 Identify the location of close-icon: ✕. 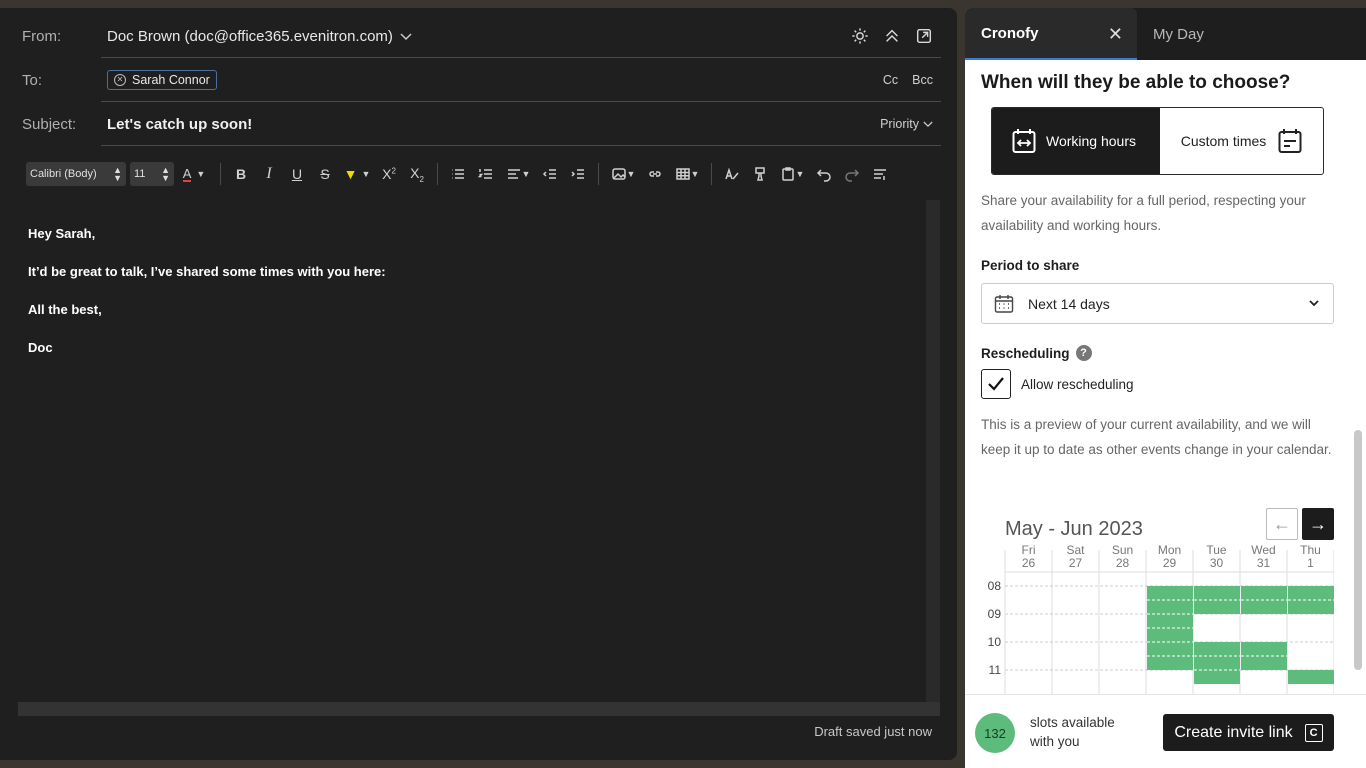
(1115, 34).